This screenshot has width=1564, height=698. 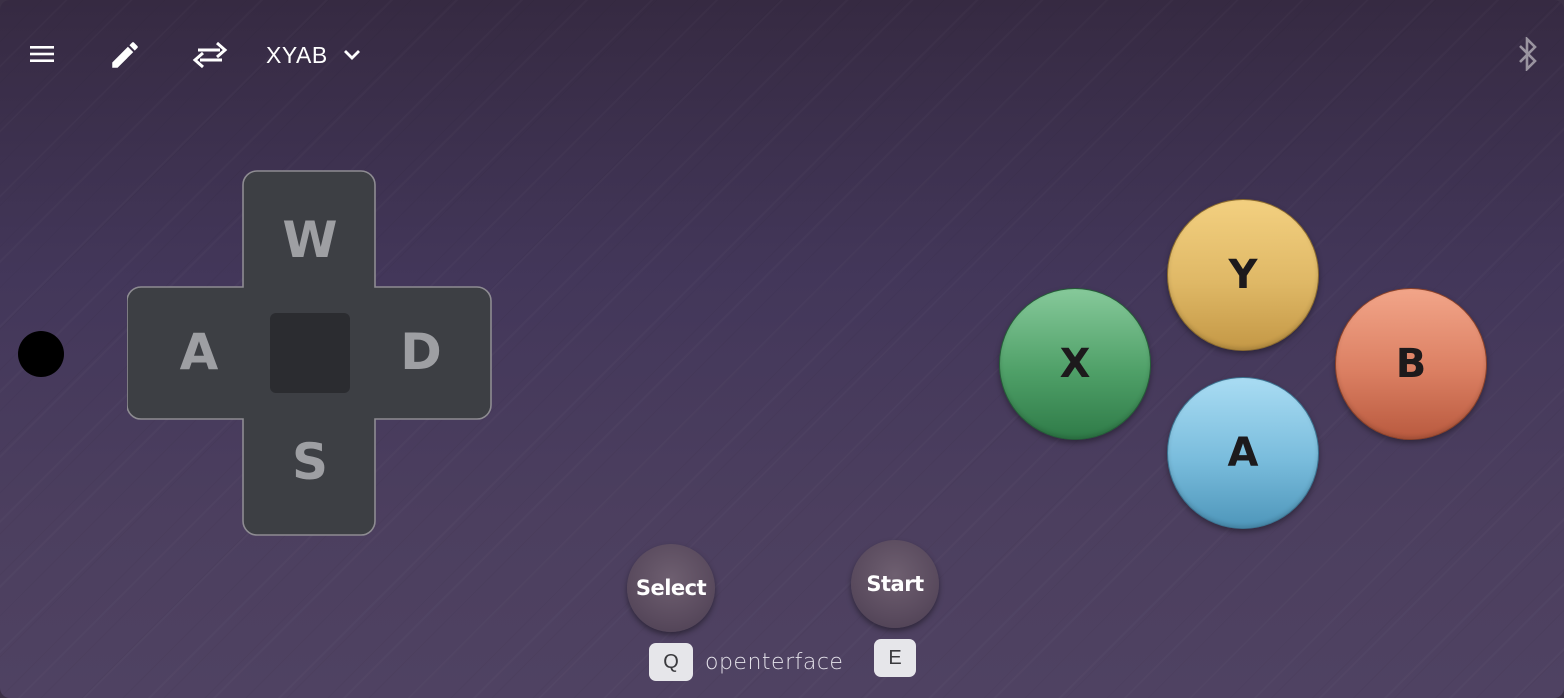 What do you see at coordinates (1075, 364) in the screenshot?
I see `x-button: X` at bounding box center [1075, 364].